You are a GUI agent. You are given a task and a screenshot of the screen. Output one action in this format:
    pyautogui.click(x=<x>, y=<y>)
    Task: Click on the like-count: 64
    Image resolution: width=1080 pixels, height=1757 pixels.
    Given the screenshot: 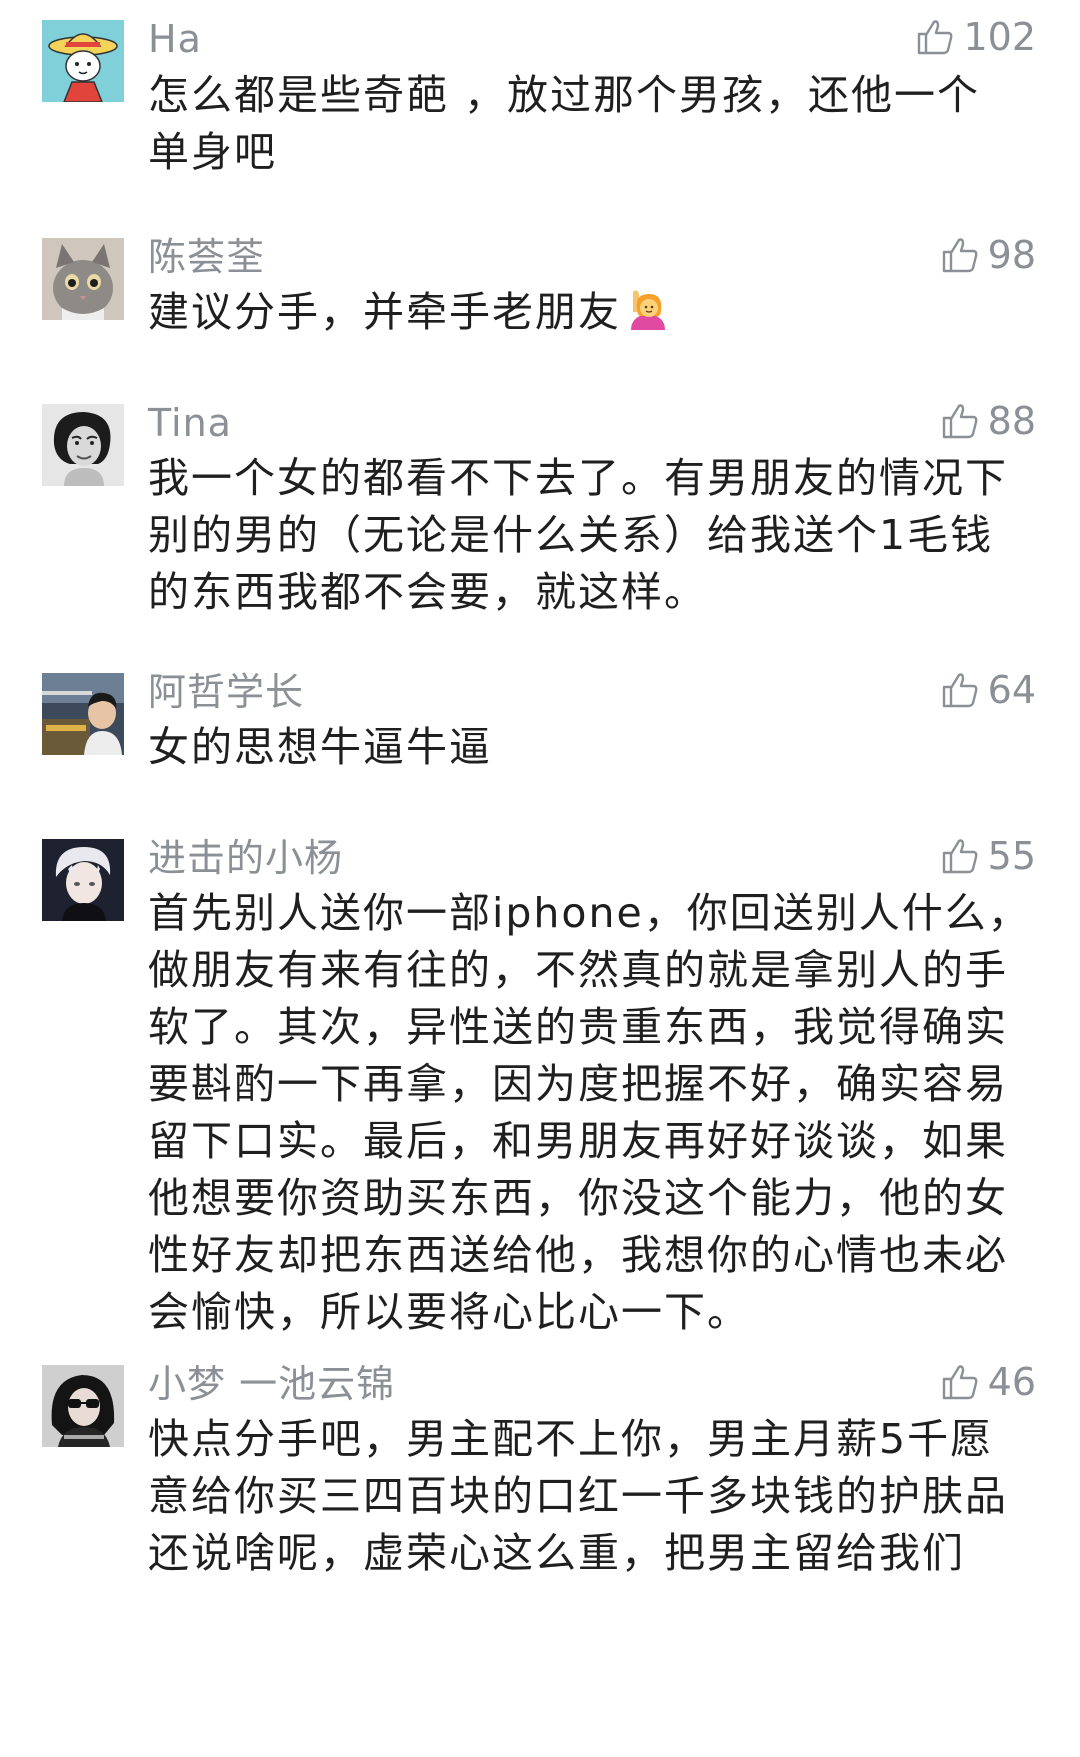 What is the action you would take?
    pyautogui.click(x=1011, y=690)
    